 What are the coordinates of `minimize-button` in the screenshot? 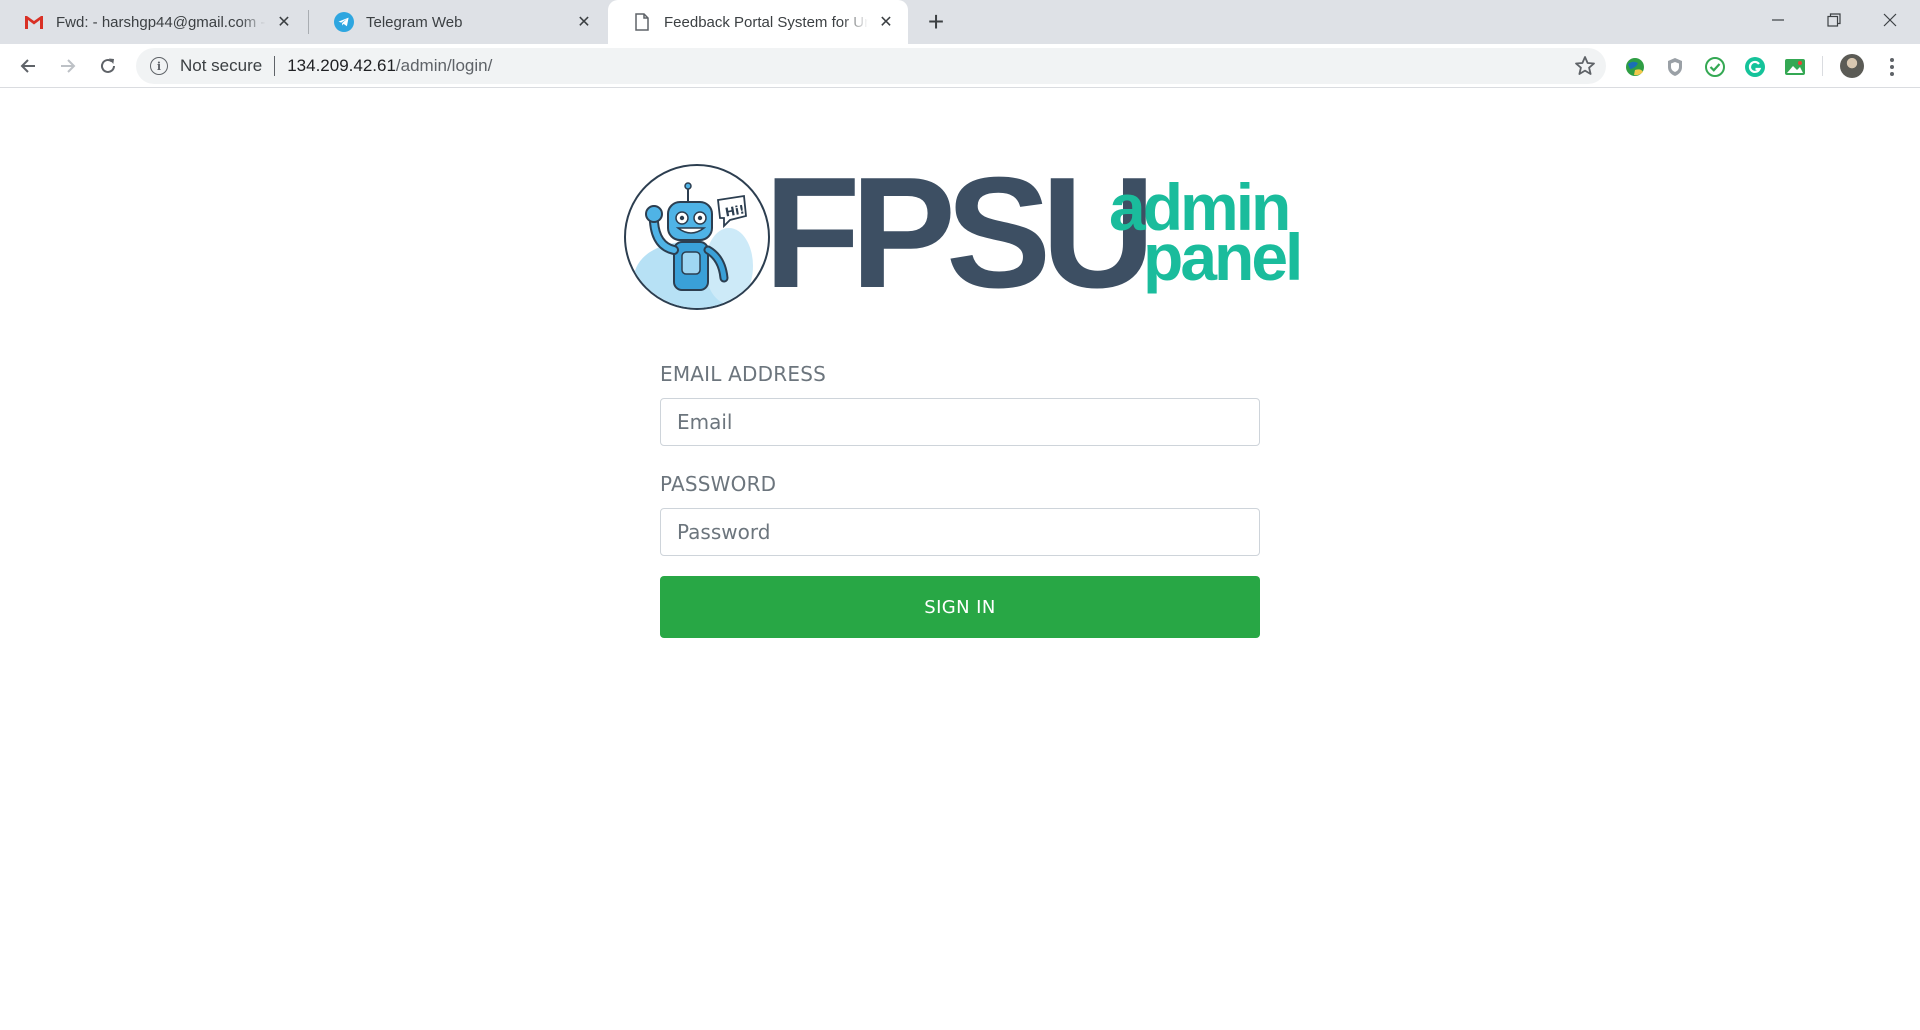 It's located at (1778, 20).